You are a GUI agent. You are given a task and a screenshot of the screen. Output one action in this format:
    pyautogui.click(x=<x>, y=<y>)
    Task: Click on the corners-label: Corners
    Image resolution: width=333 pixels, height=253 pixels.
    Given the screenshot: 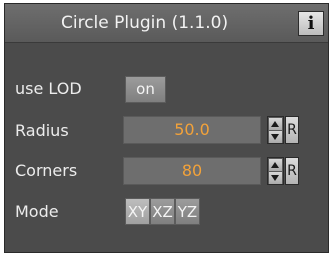 What is the action you would take?
    pyautogui.click(x=46, y=170)
    